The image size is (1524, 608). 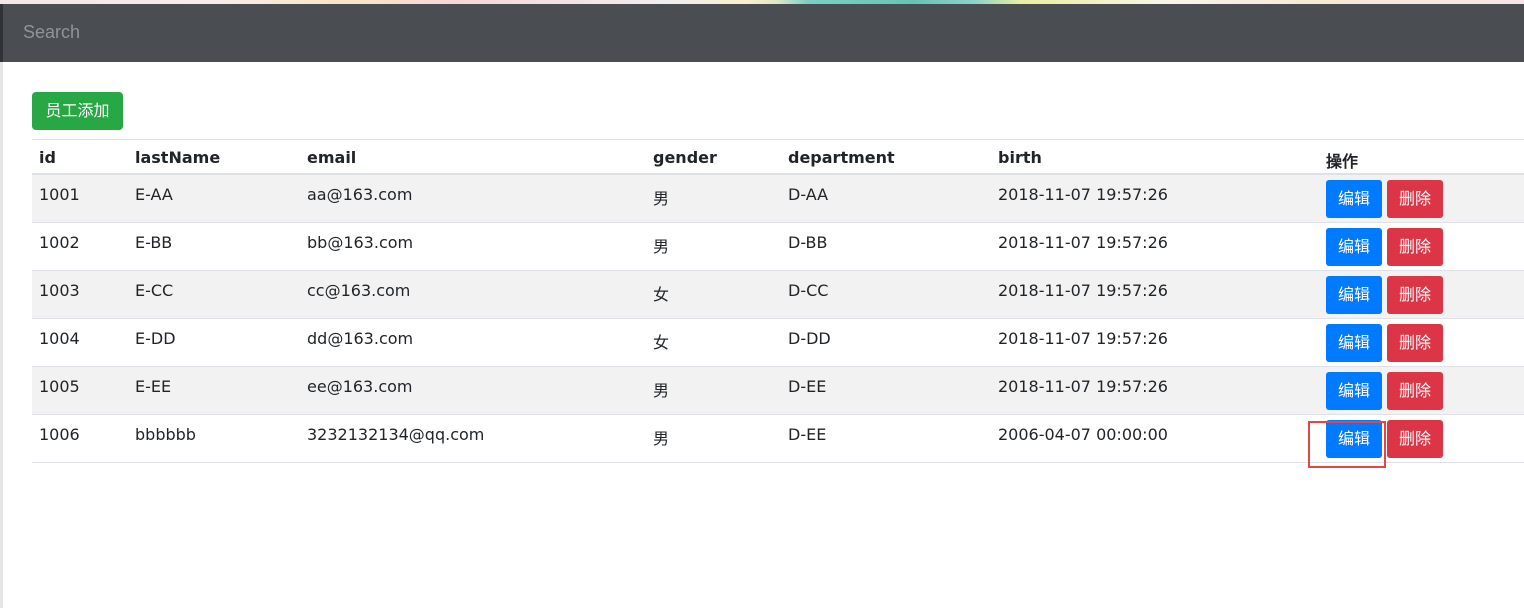 I want to click on row-email: cc@163.com, so click(x=359, y=290).